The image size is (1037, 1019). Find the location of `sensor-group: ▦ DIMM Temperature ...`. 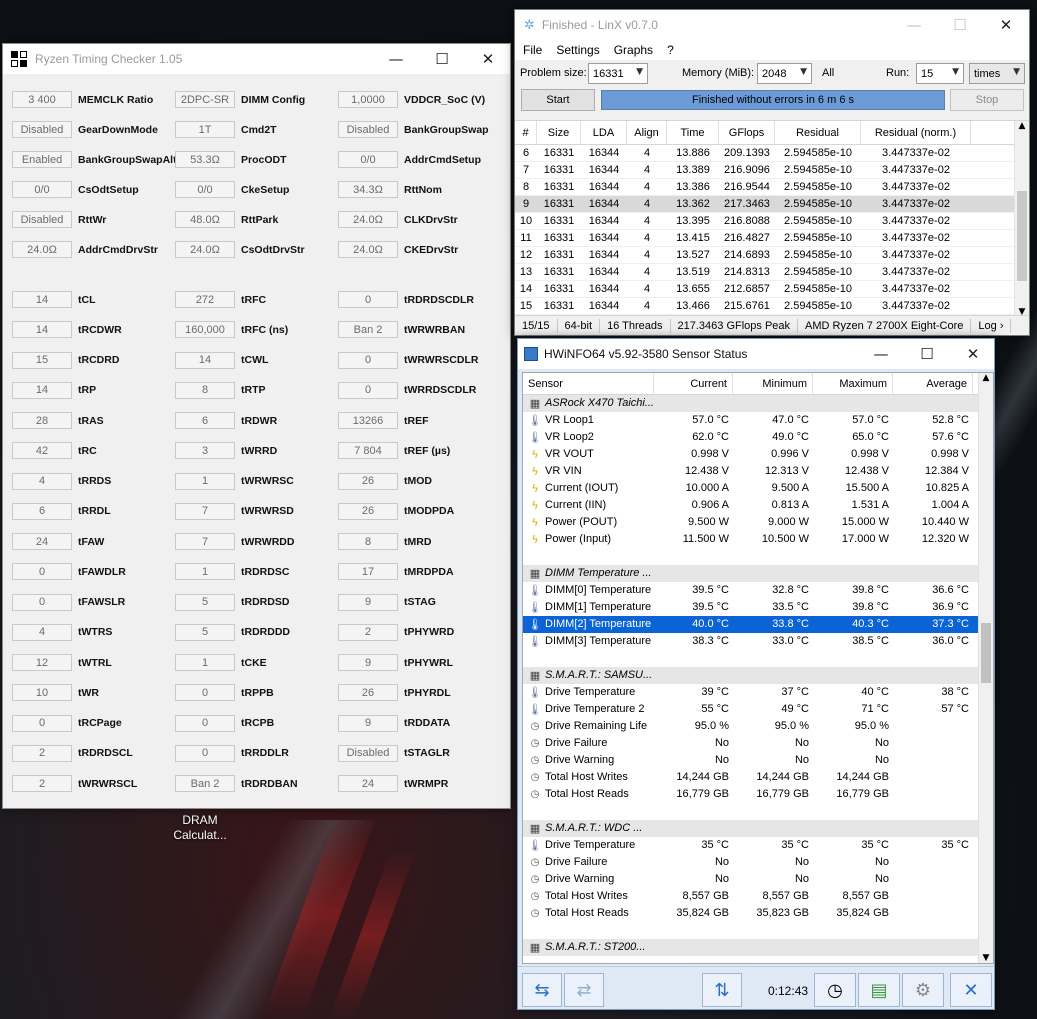

sensor-group: ▦ DIMM Temperature ... is located at coordinates (758, 573).